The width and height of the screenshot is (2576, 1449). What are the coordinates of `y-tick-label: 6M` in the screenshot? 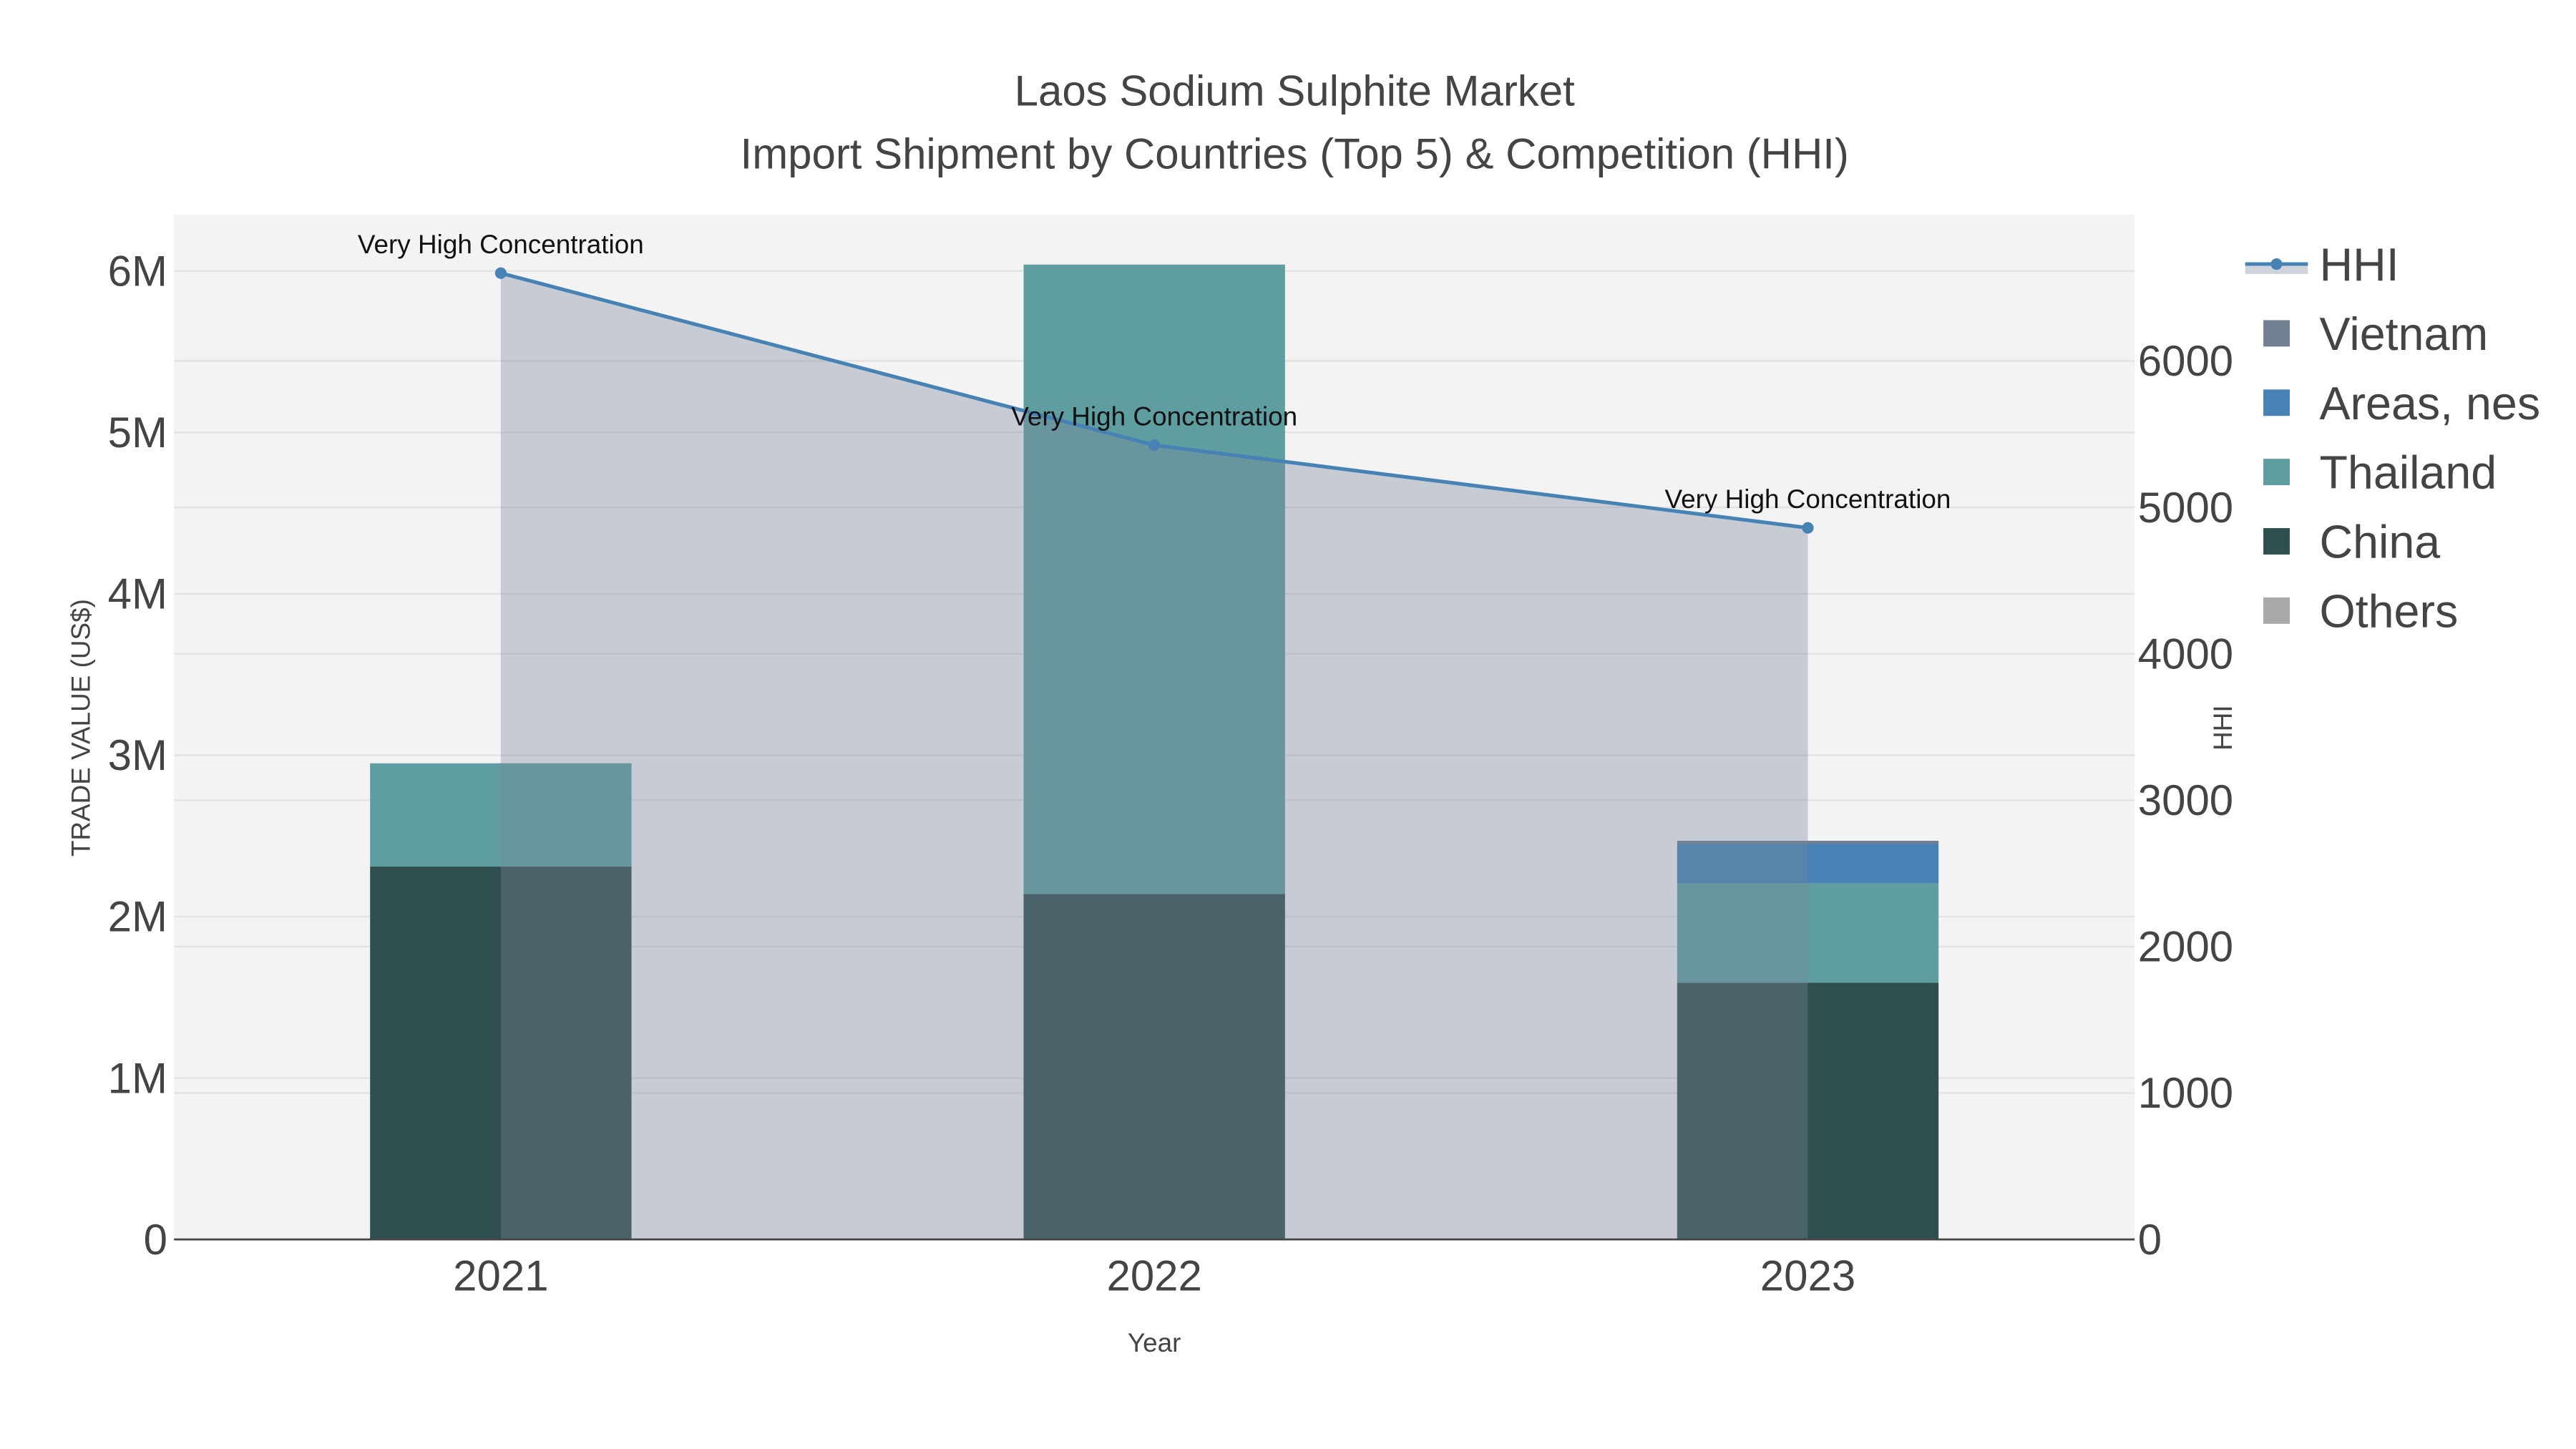 It's located at (137, 272).